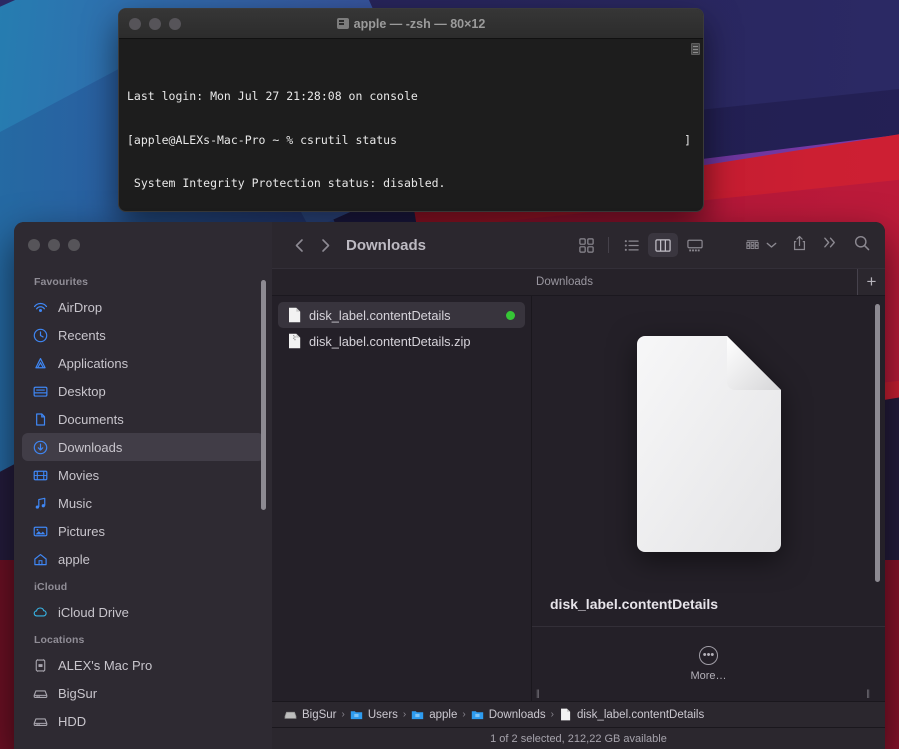 The image size is (899, 749). What do you see at coordinates (871, 282) in the screenshot?
I see `new-tab-button: +` at bounding box center [871, 282].